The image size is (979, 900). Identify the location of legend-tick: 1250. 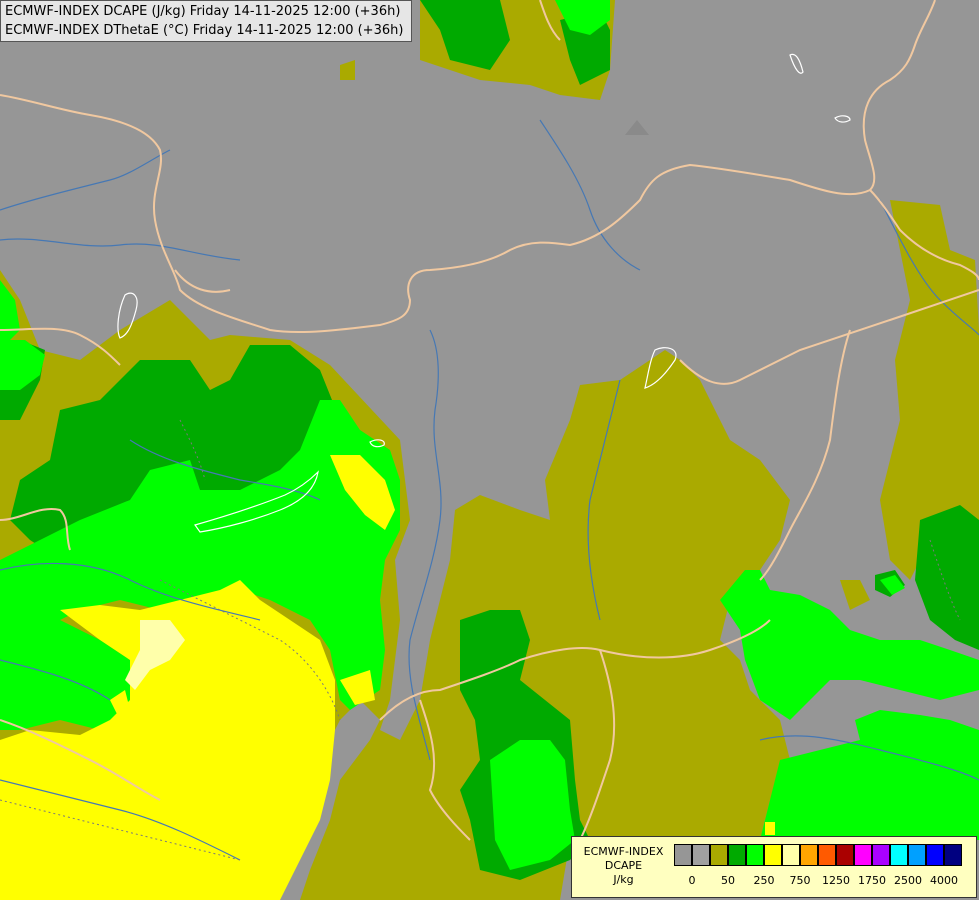
(836, 880).